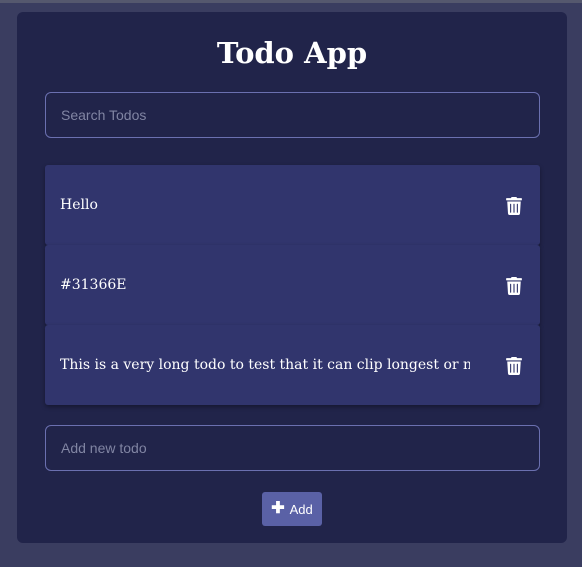 Image resolution: width=582 pixels, height=567 pixels. I want to click on window-top-bar, so click(291, 1).